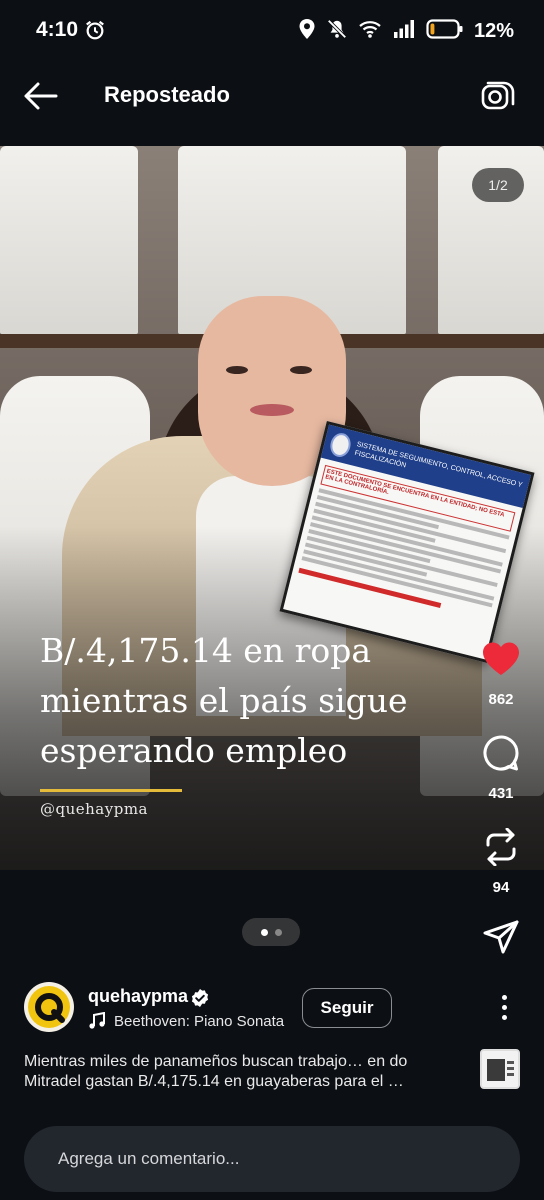 Image resolution: width=544 pixels, height=1200 pixels. I want to click on quehaypma-logo-icon, so click(49, 1007).